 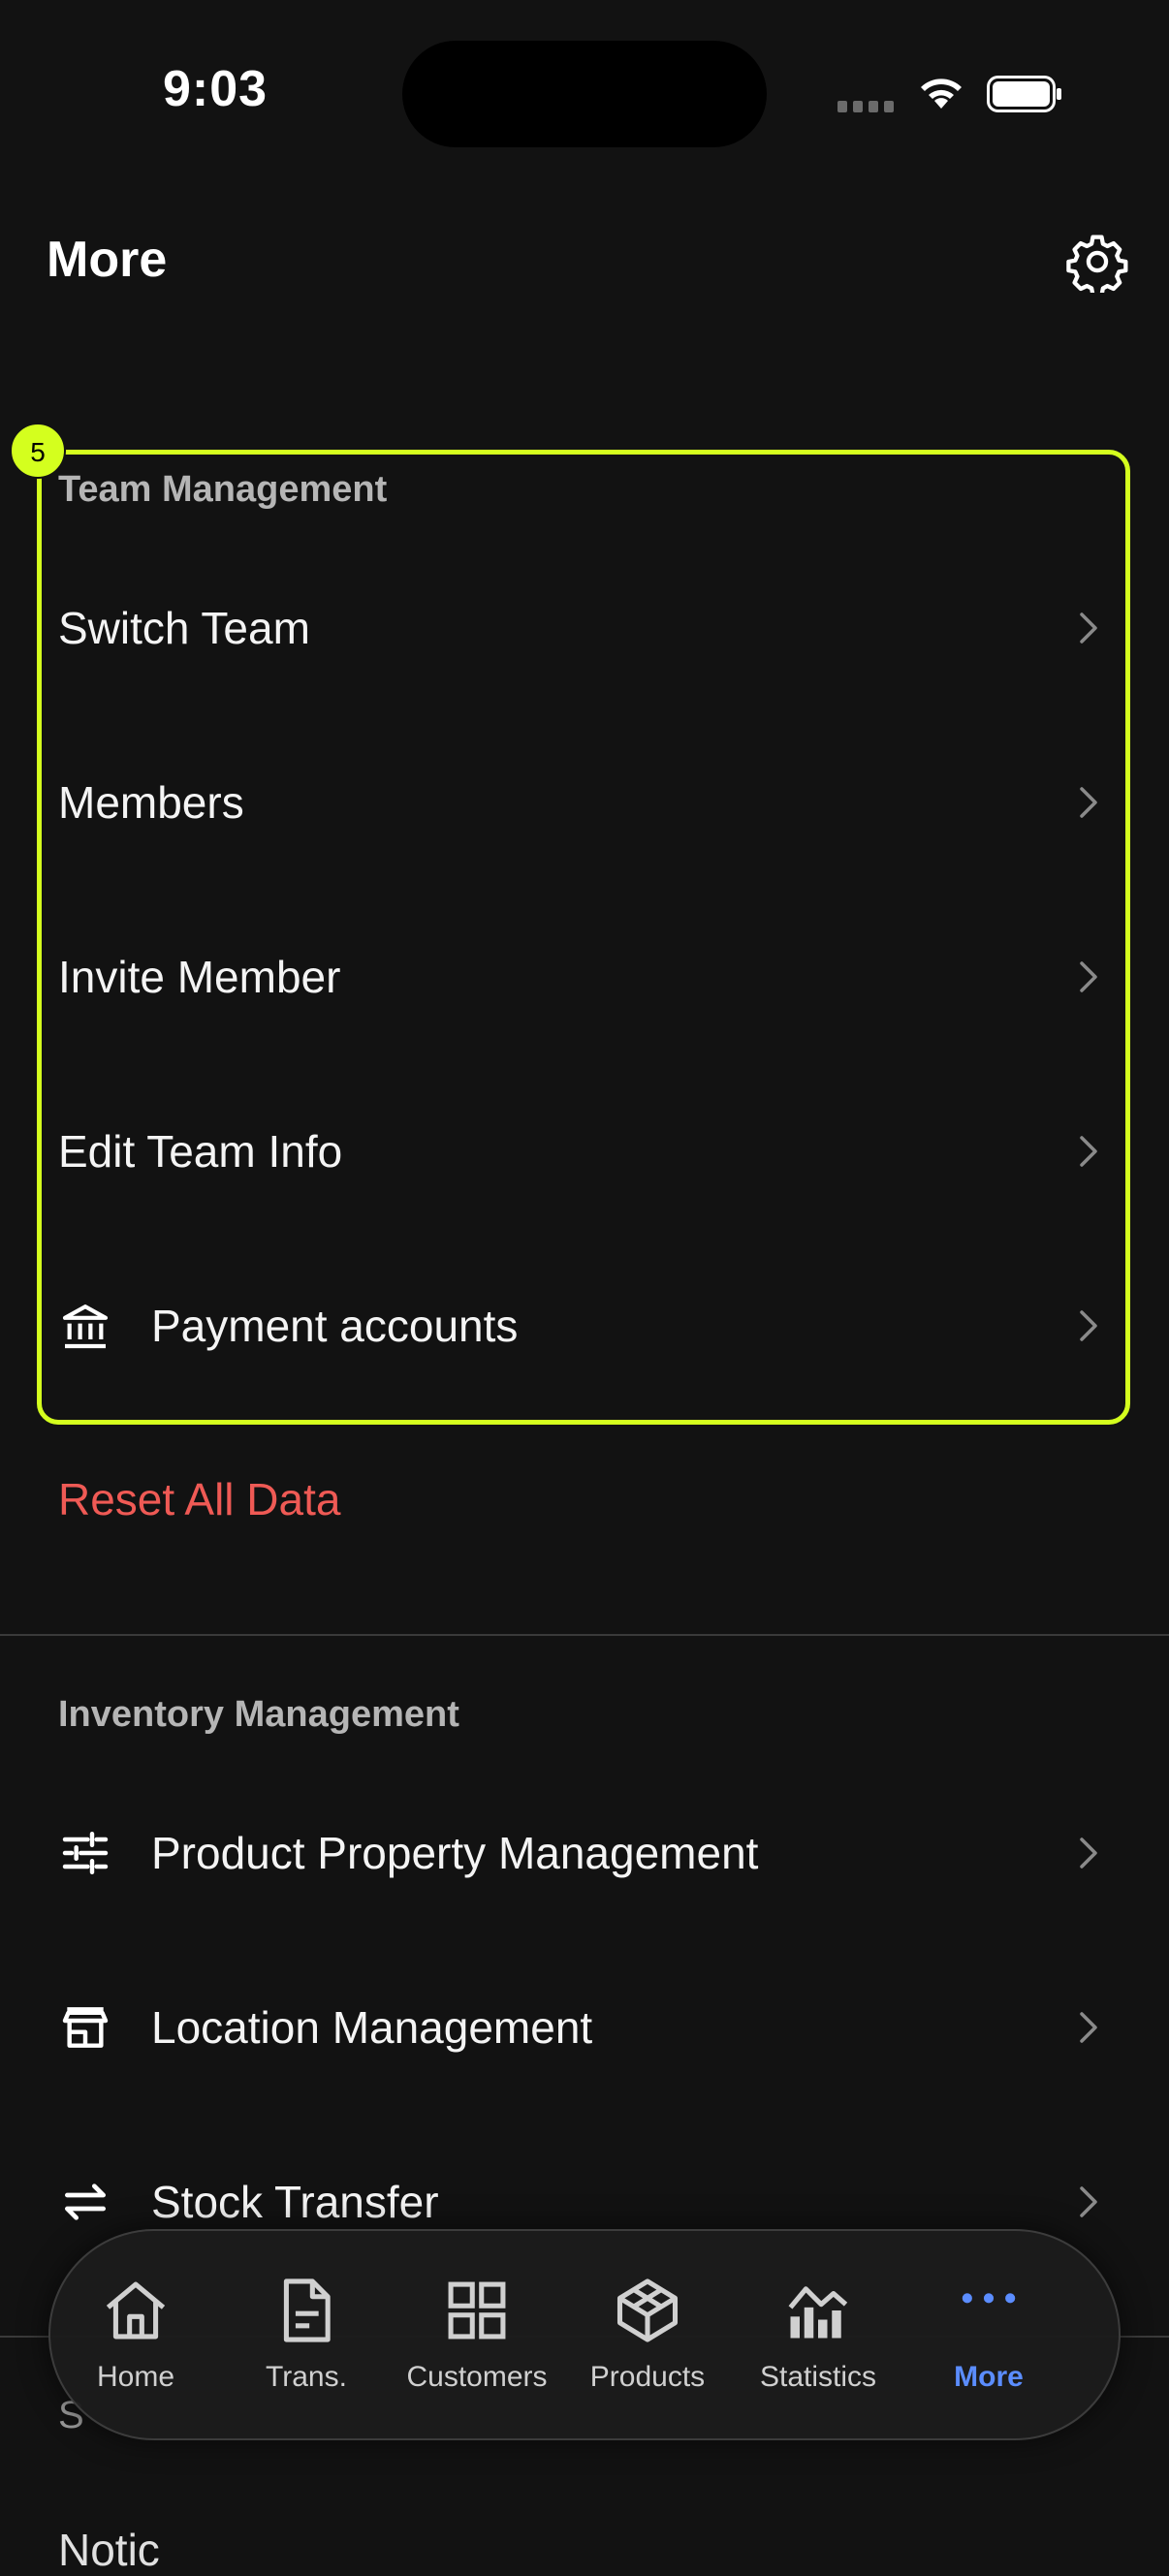 What do you see at coordinates (648, 2310) in the screenshot?
I see `cube-icon` at bounding box center [648, 2310].